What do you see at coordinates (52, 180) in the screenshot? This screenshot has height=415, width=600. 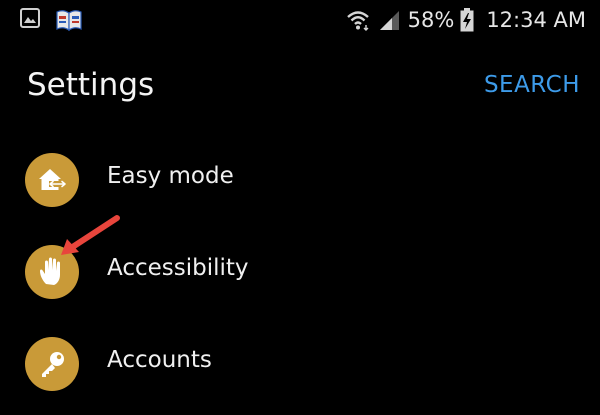 I see `home-resize-icon` at bounding box center [52, 180].